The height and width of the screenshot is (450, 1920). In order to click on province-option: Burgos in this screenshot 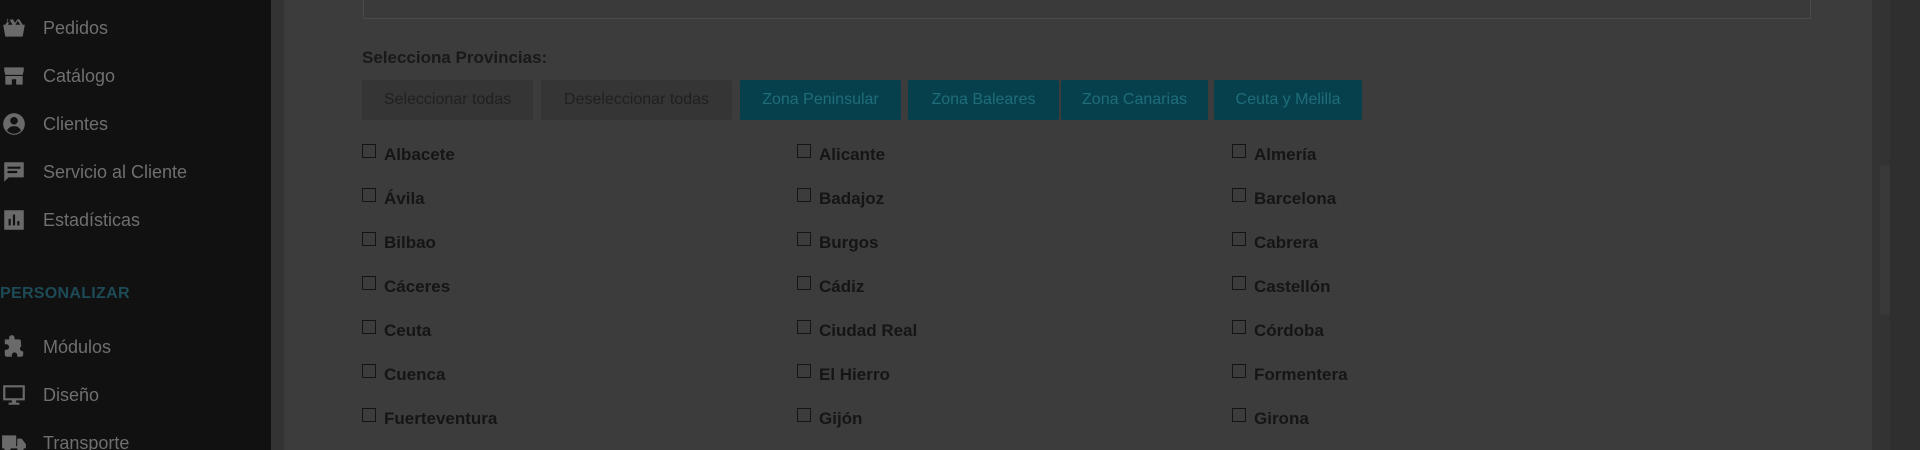, I will do `click(838, 243)`.